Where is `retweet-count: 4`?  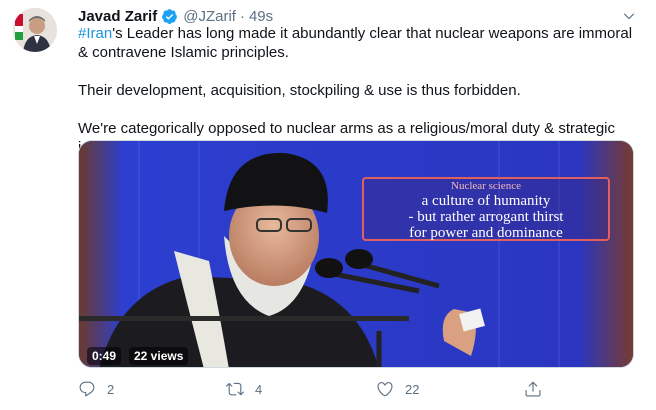 retweet-count: 4 is located at coordinates (259, 389).